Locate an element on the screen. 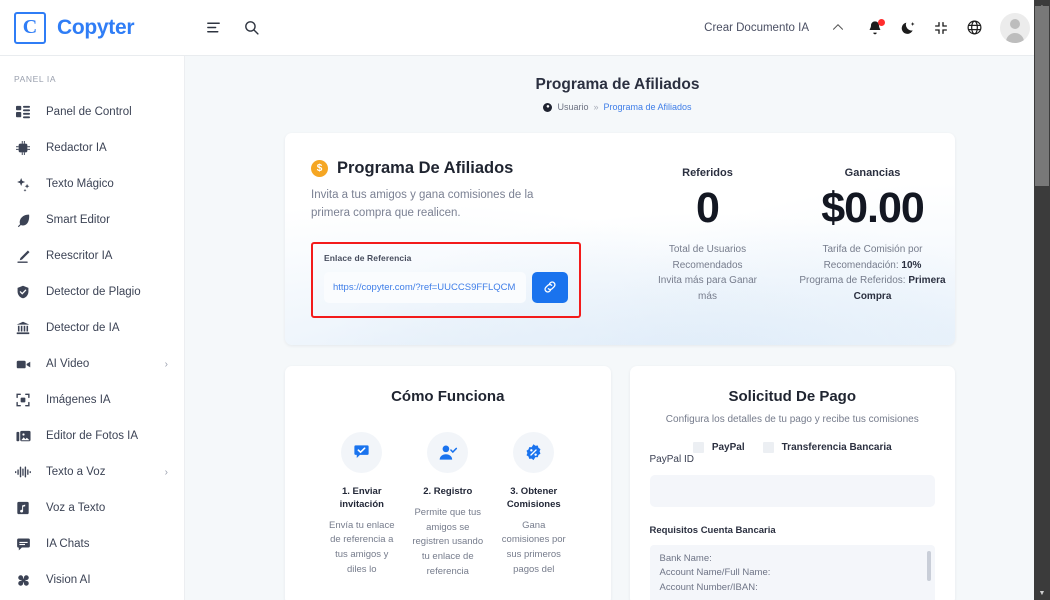 The width and height of the screenshot is (1050, 600). avatar is located at coordinates (1015, 27).